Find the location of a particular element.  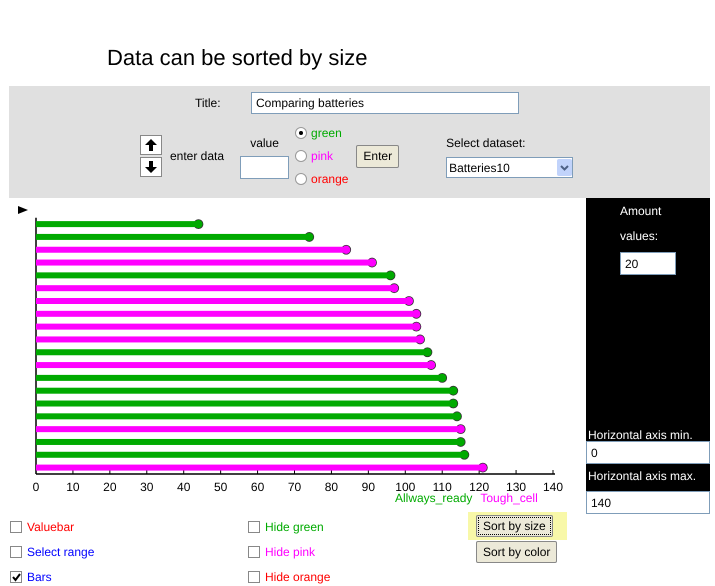

checkbox-label: Hide orange is located at coordinates (297, 577).